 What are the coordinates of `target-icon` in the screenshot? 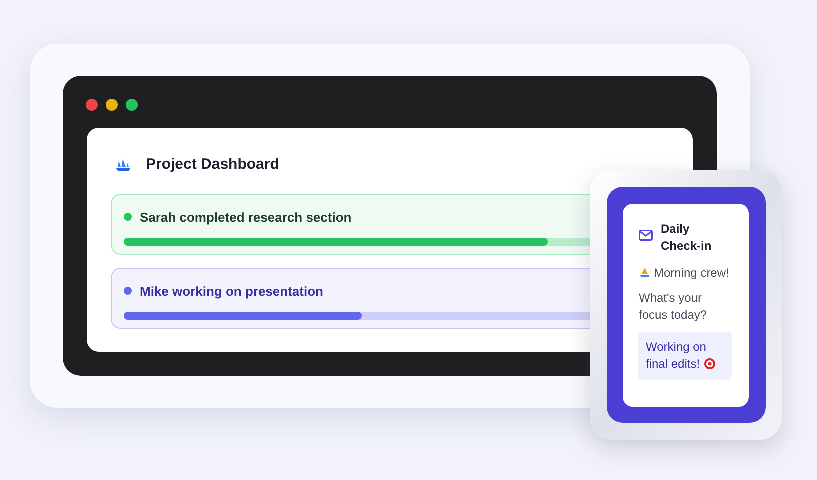 It's located at (710, 364).